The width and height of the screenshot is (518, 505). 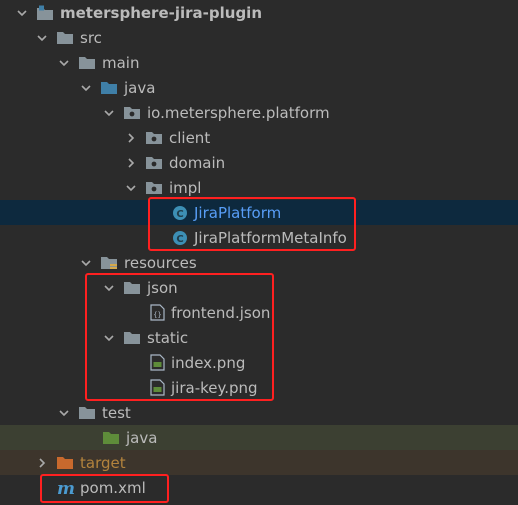 What do you see at coordinates (214, 387) in the screenshot?
I see `file-label: jira-key.png` at bounding box center [214, 387].